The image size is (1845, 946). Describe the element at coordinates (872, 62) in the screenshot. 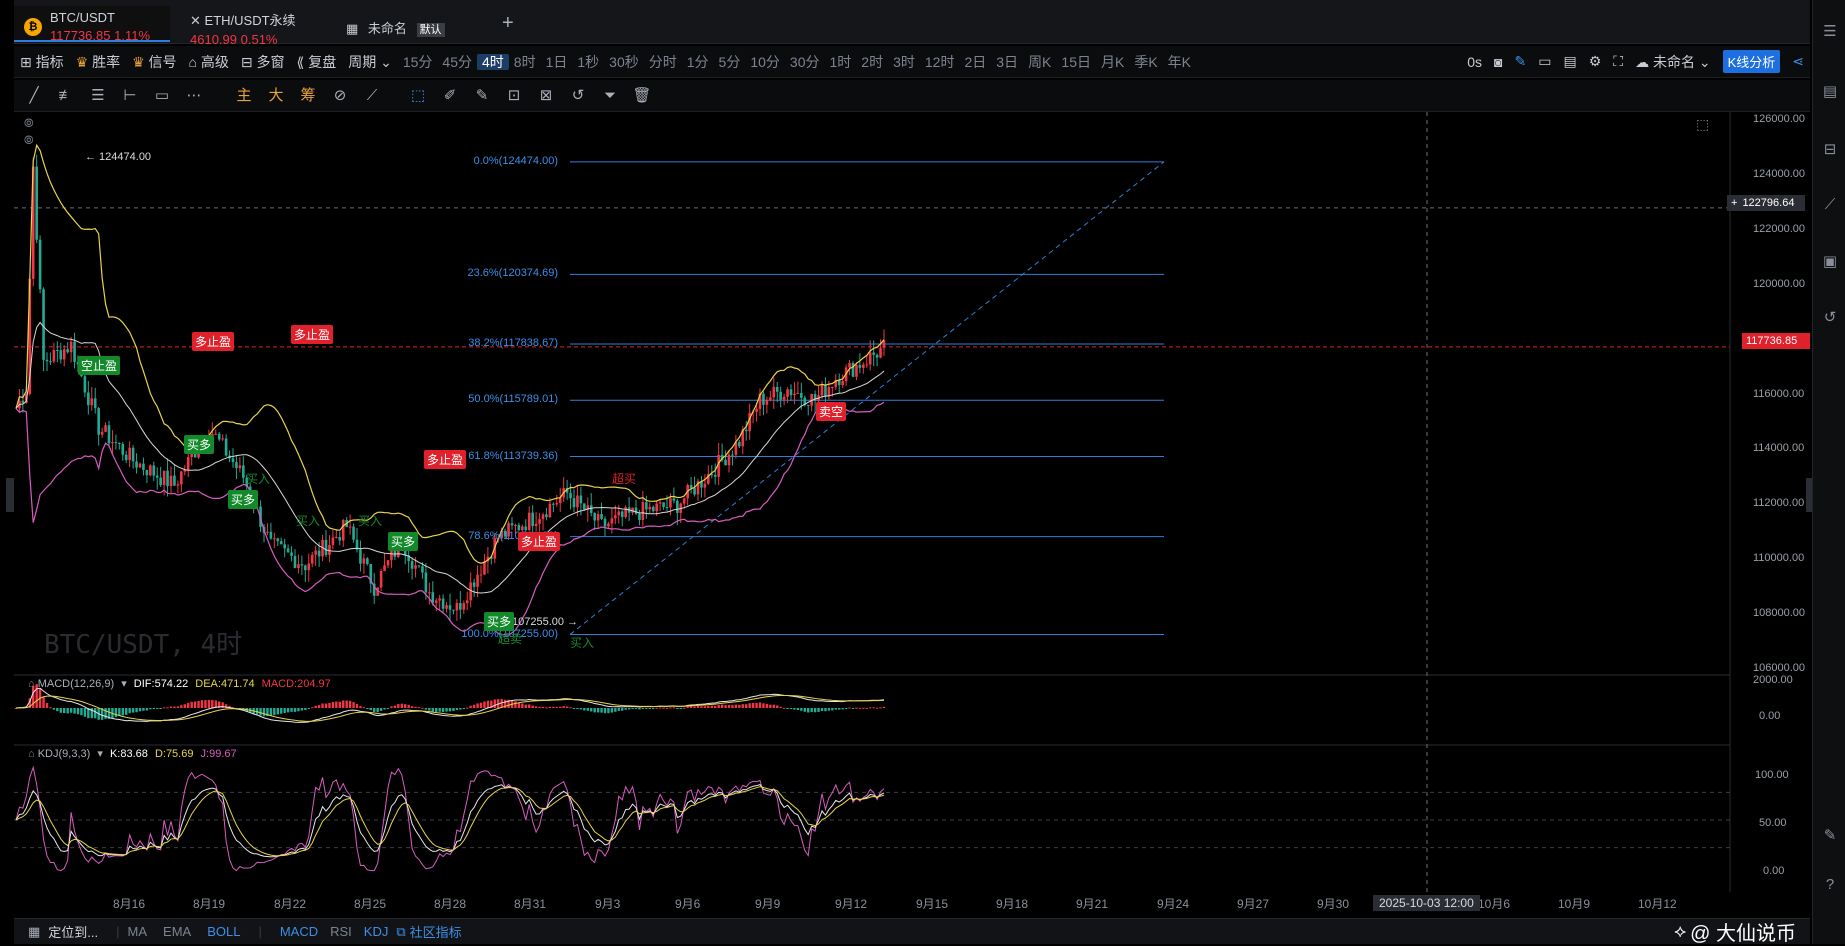

I see `period-option: 2时` at that location.